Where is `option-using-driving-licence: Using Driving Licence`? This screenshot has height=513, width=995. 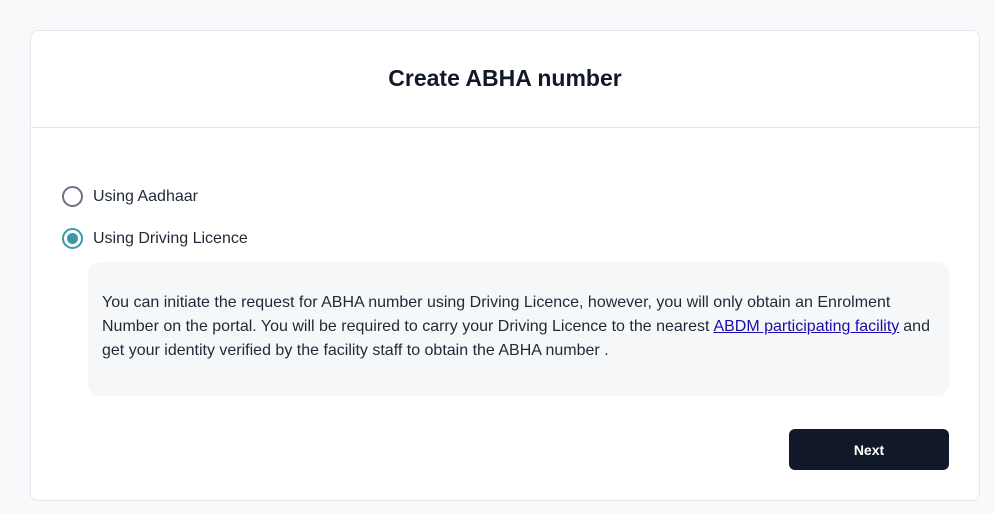 option-using-driving-licence: Using Driving Licence is located at coordinates (155, 238).